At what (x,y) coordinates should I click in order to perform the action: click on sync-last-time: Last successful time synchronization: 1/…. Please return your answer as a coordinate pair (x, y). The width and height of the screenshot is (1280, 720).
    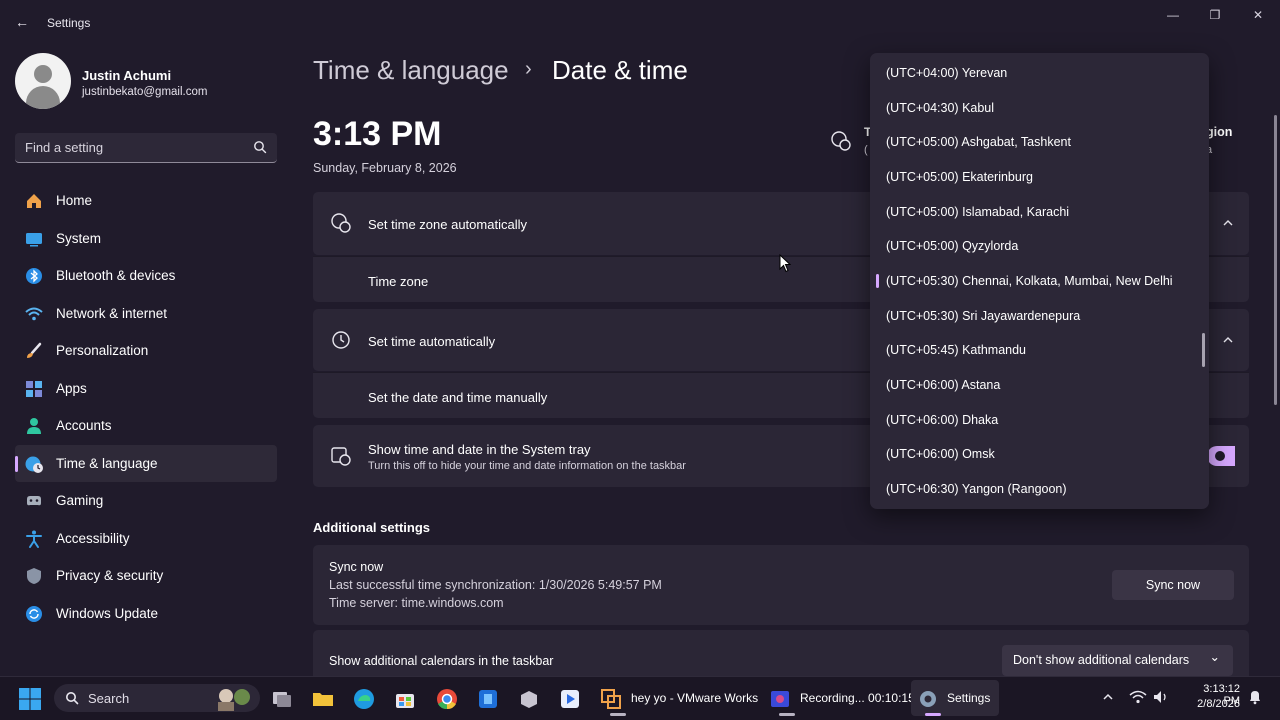
    Looking at the image, I should click on (495, 585).